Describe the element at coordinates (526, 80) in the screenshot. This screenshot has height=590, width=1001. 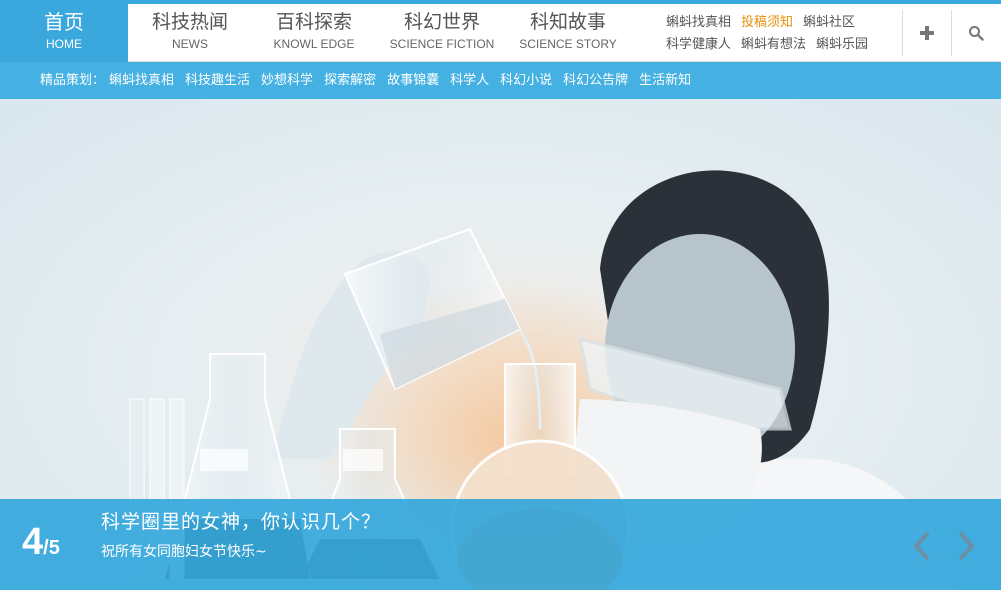
I see `featured-topic-link: 科幻小说` at that location.